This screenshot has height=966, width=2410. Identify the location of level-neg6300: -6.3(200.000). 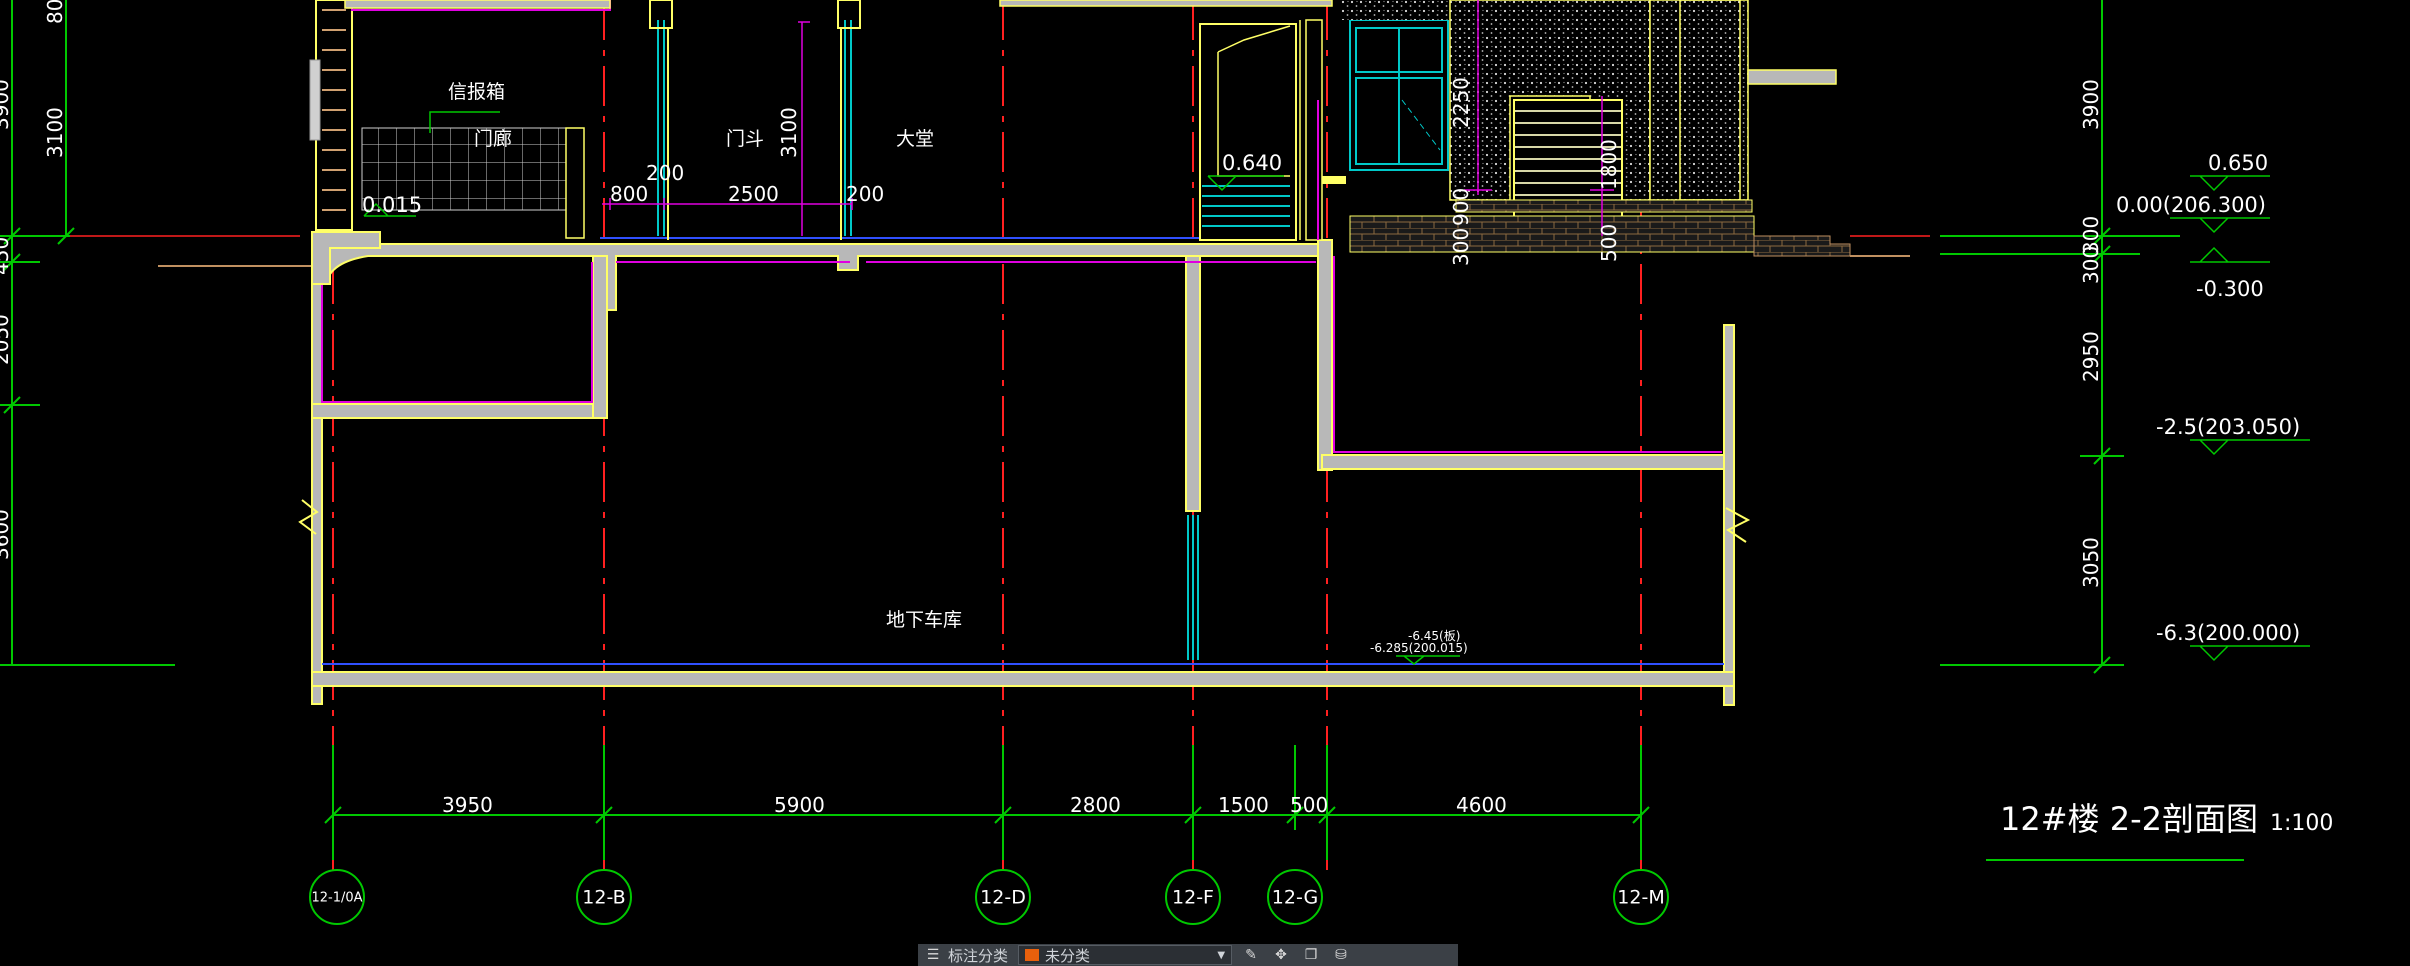
(2228, 633).